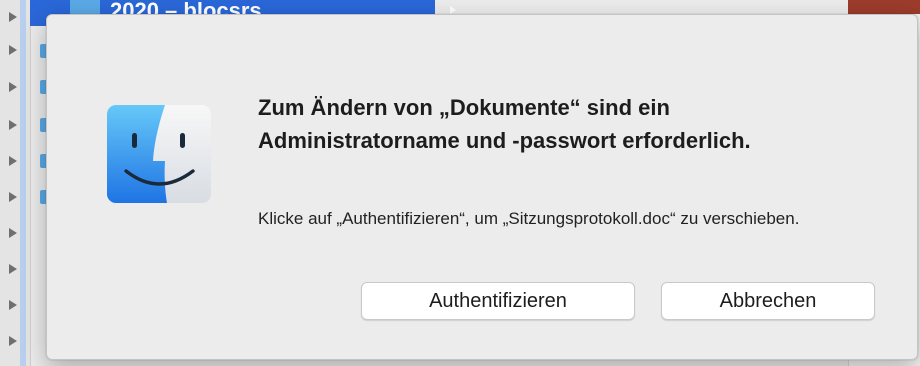 This screenshot has width=920, height=366. I want to click on background-column-divider, so click(23, 183).